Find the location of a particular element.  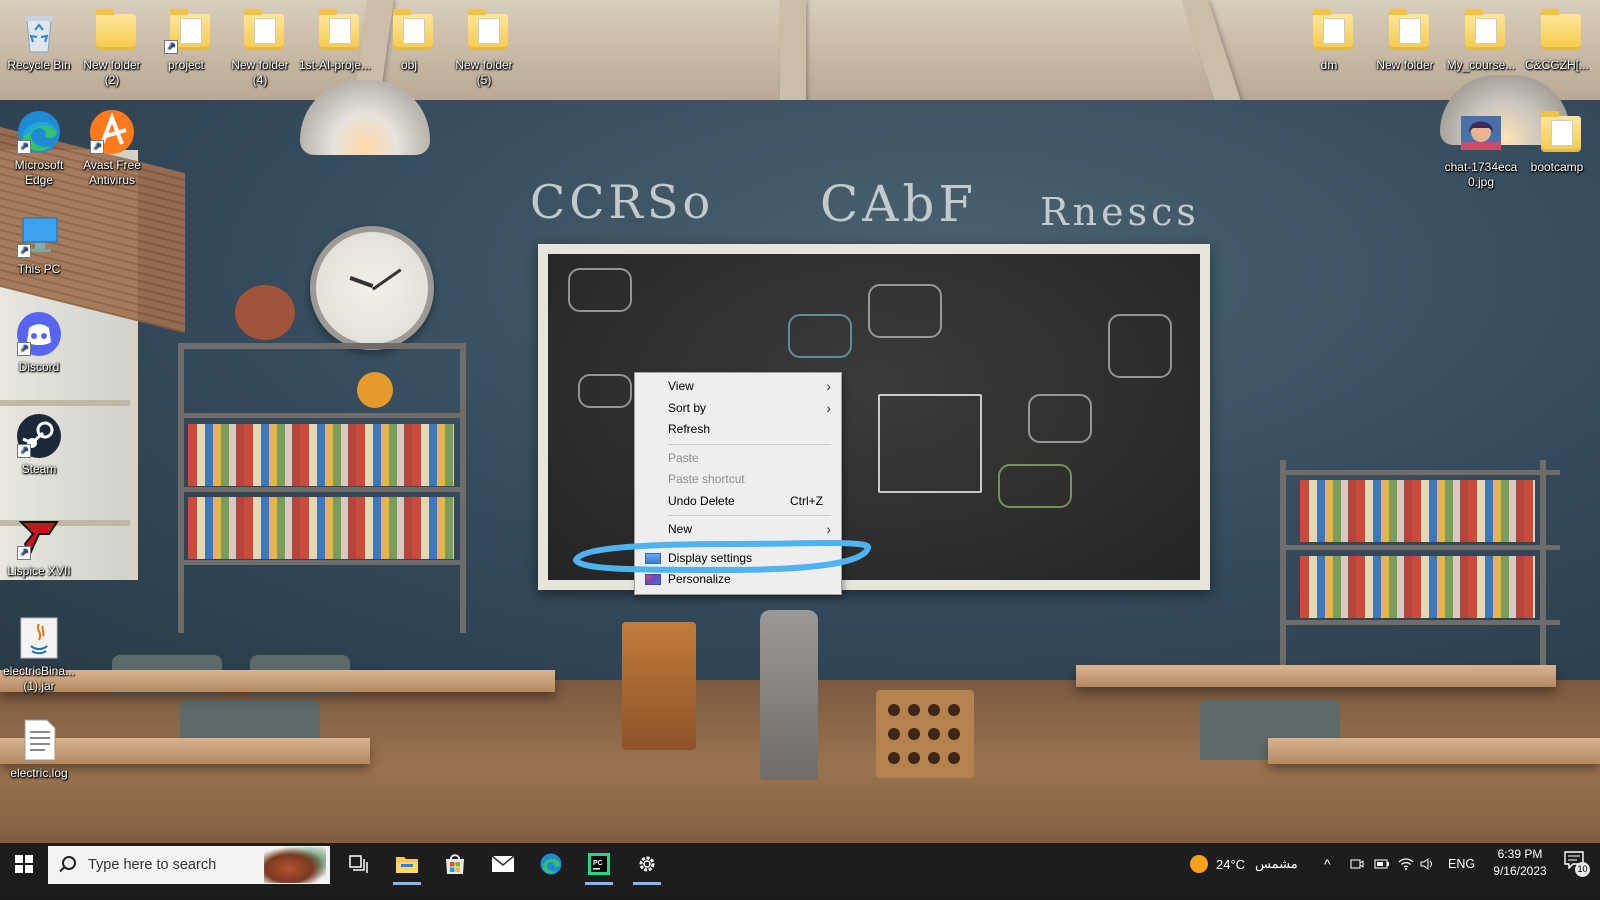

keyboard-shortcut: Ctrl+Z is located at coordinates (806, 500).